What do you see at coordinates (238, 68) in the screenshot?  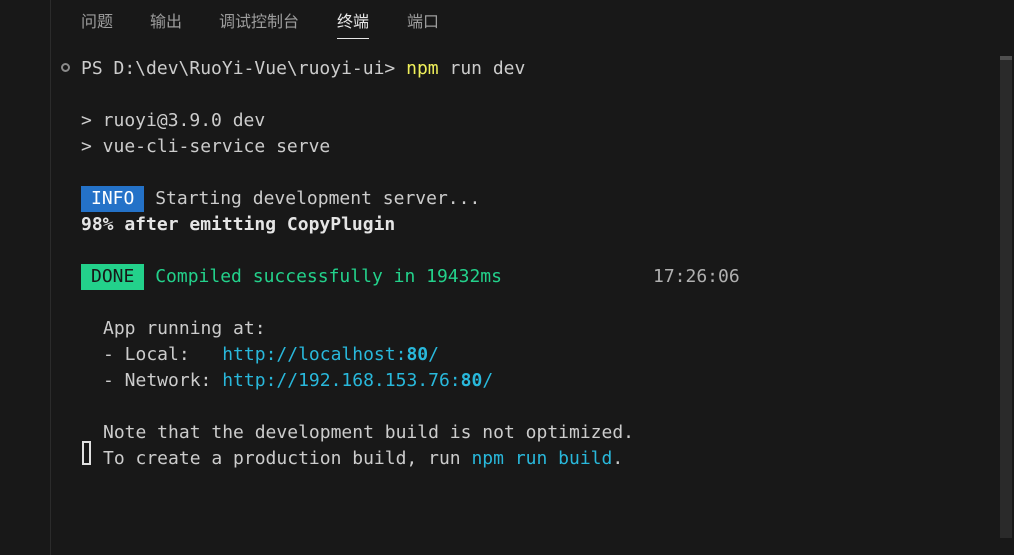 I see `prompt-path: PS D:\dev\RuoYi-Vue\ruoyi-ui>` at bounding box center [238, 68].